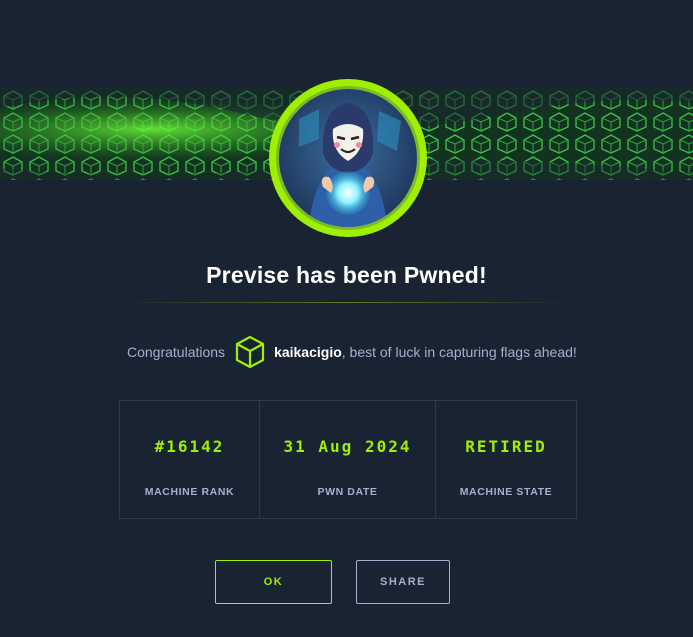 This screenshot has height=637, width=693. I want to click on congrats-prefix: Congratulations, so click(176, 352).